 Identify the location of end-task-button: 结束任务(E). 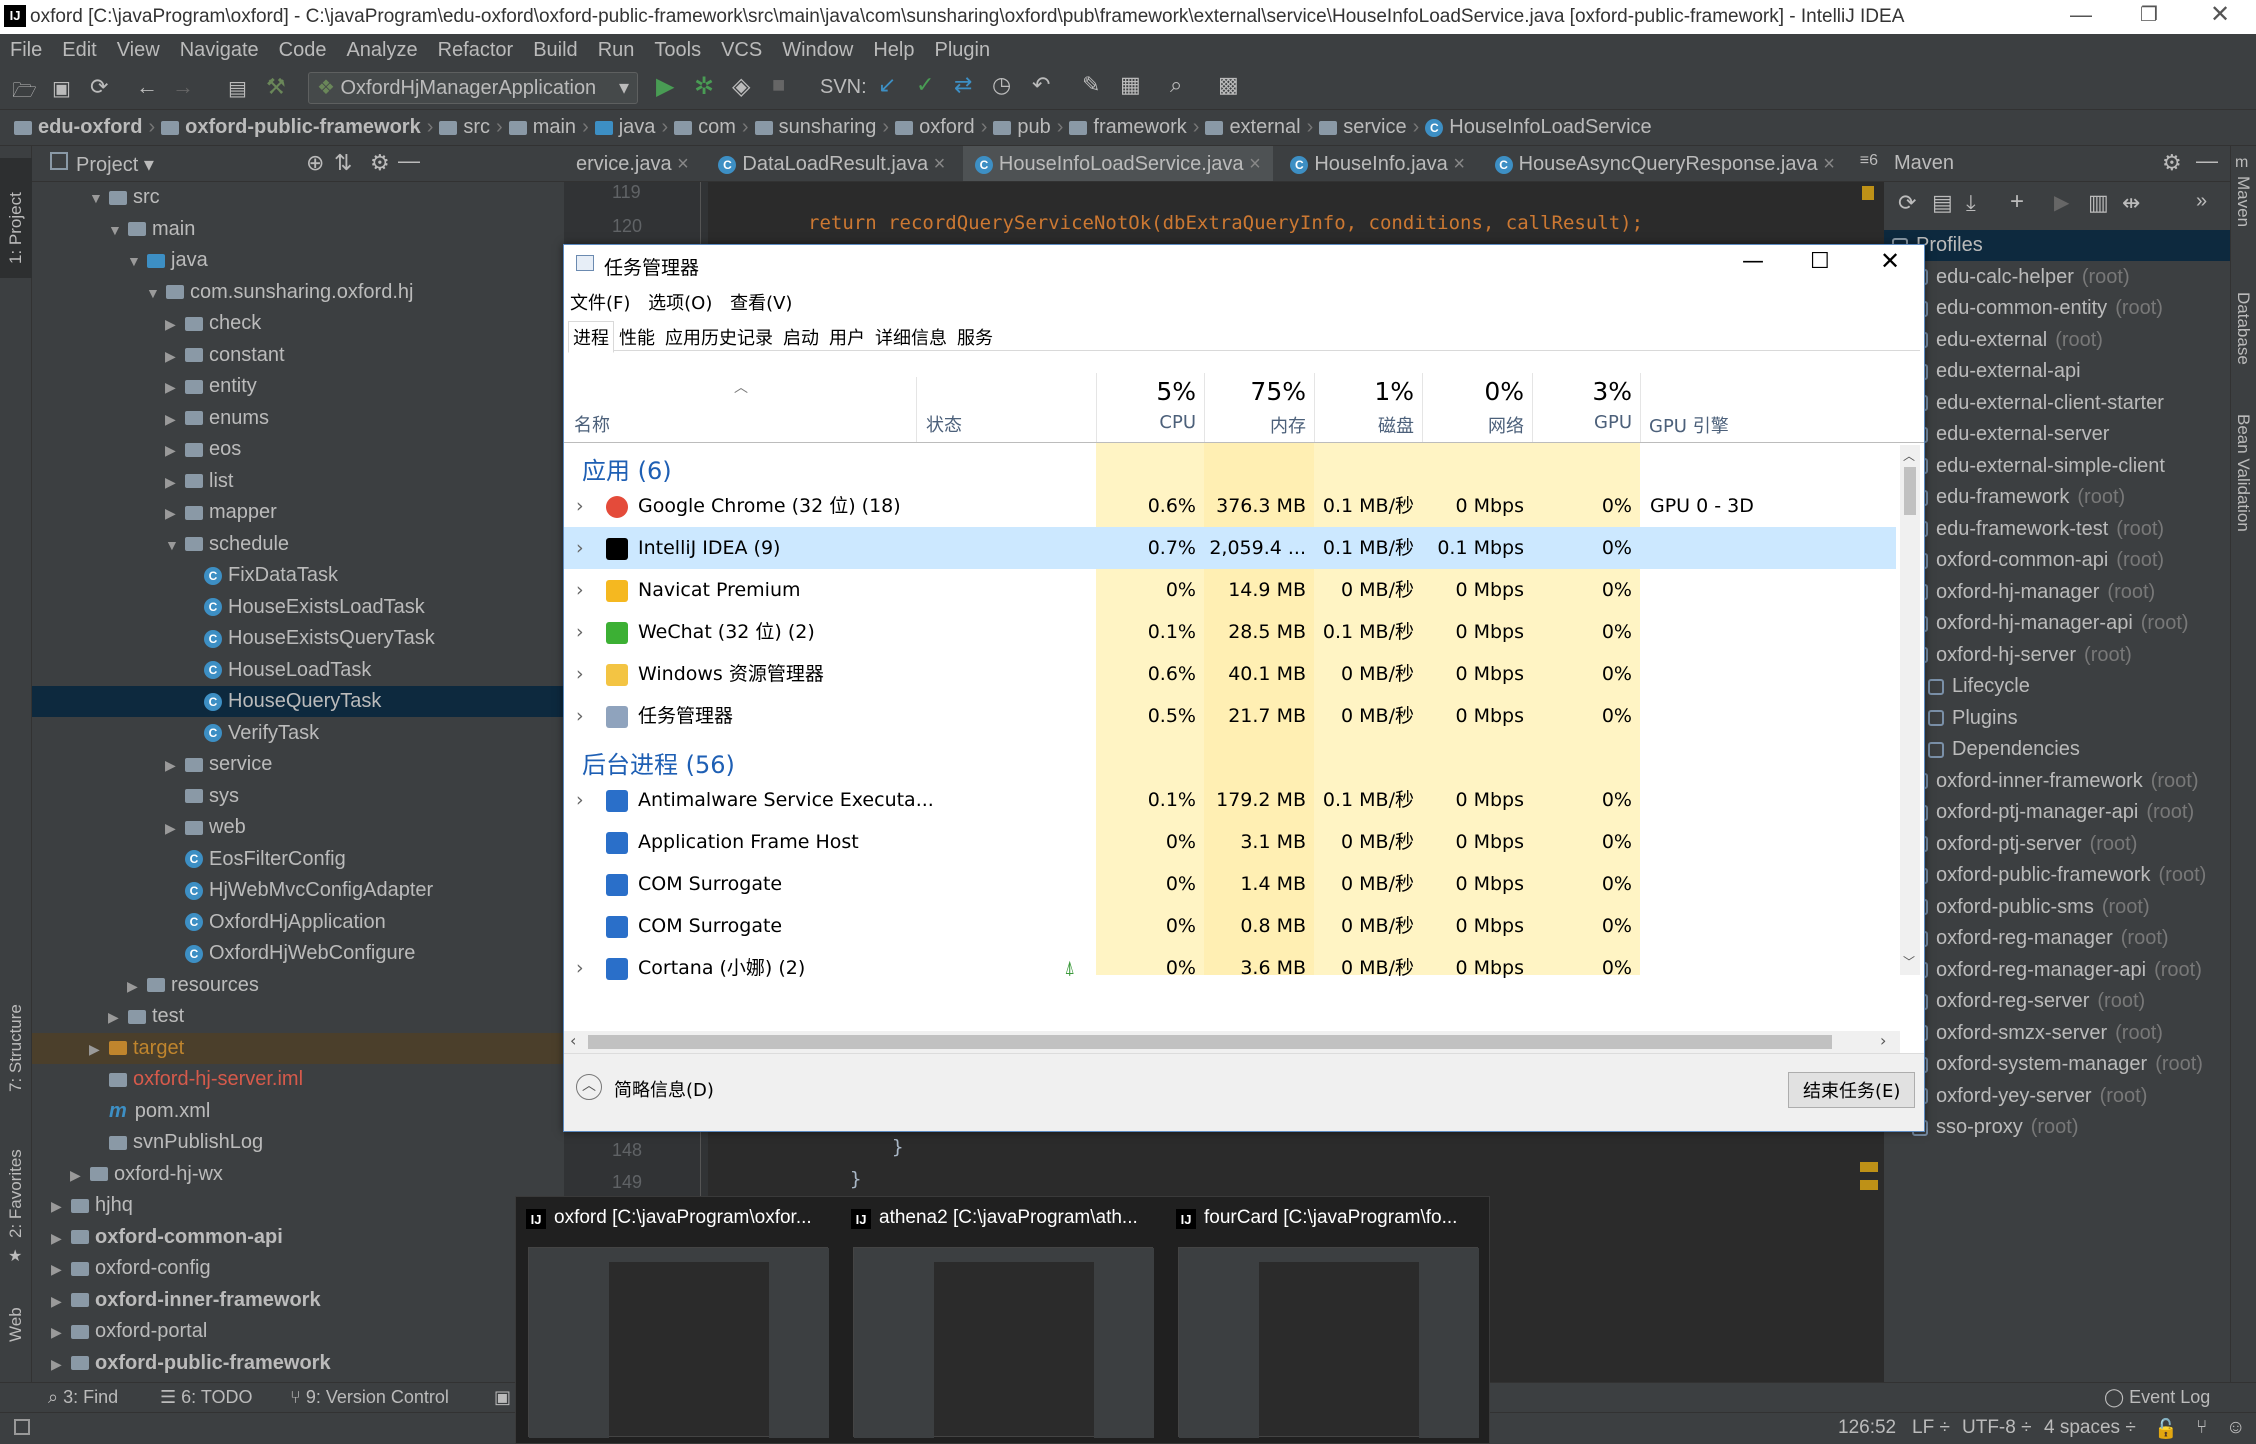
(1852, 1090).